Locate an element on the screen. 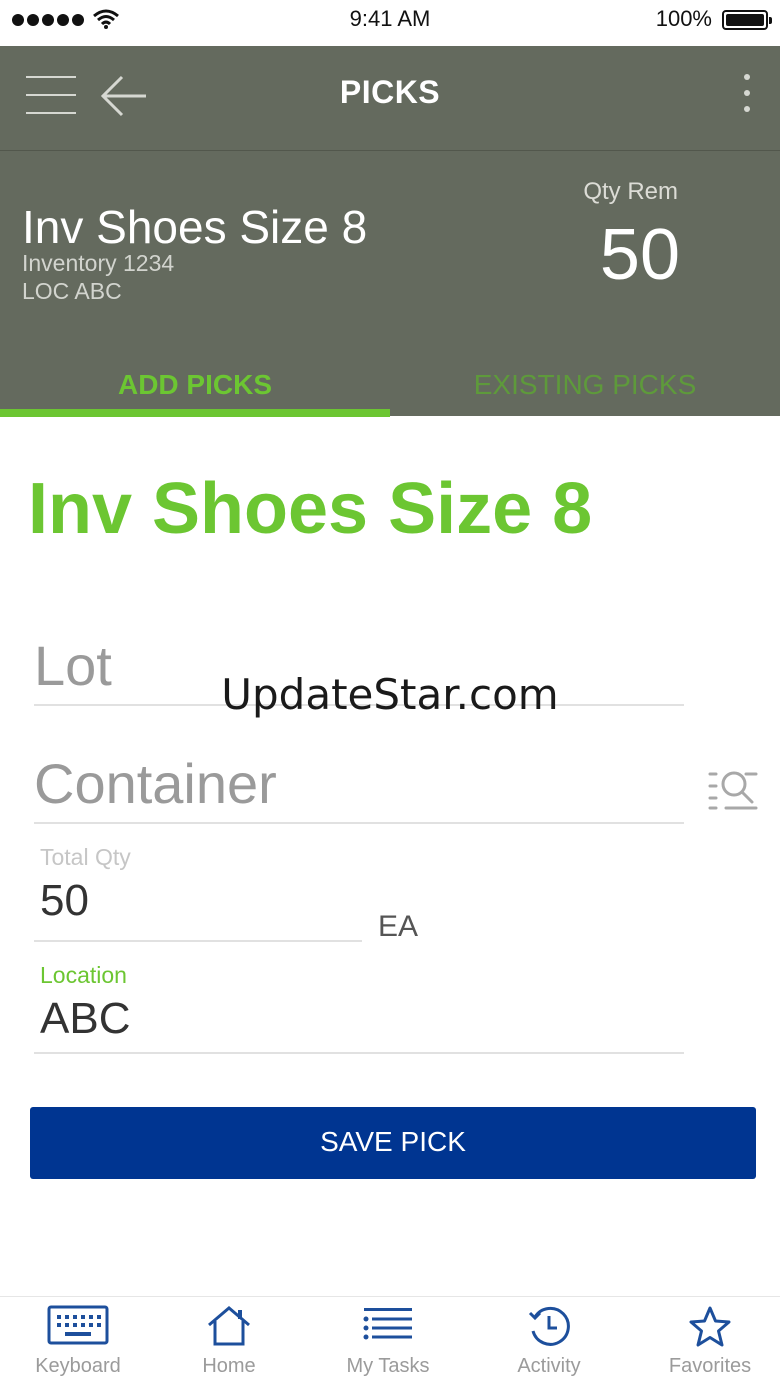  battery-icon is located at coordinates (747, 20).